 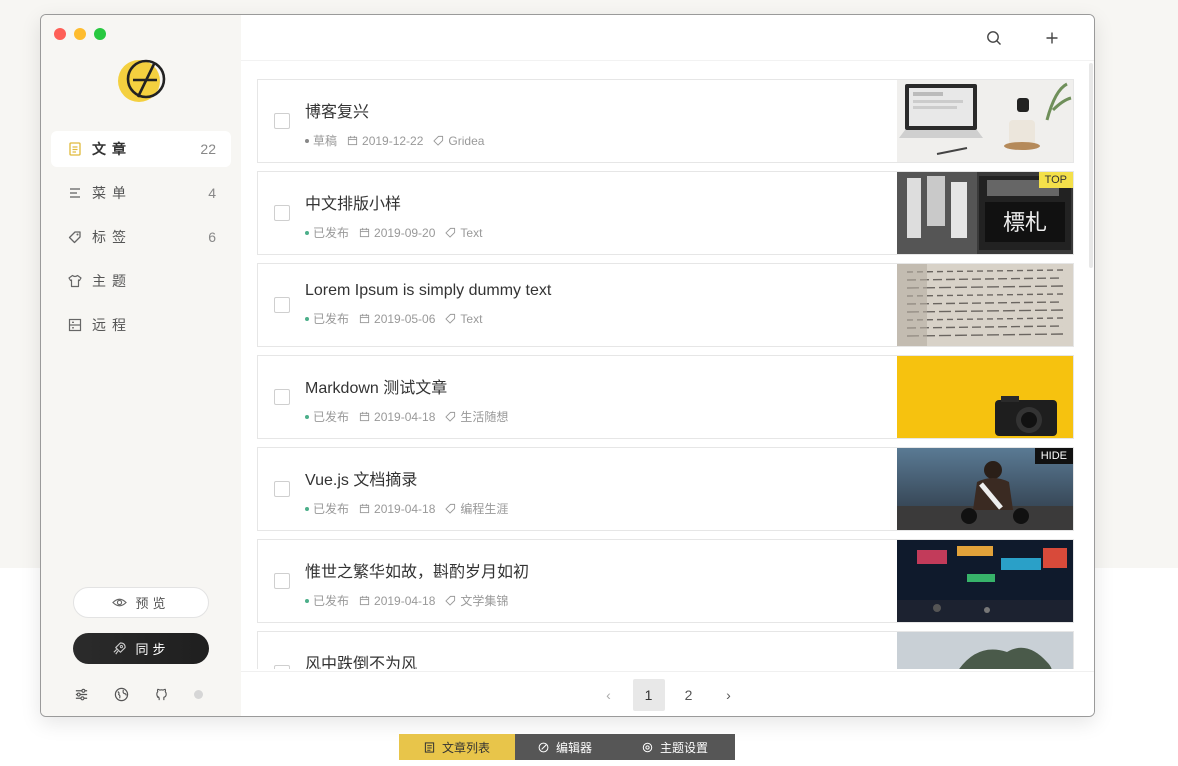 I want to click on post-date: 2019-04-18, so click(x=397, y=417).